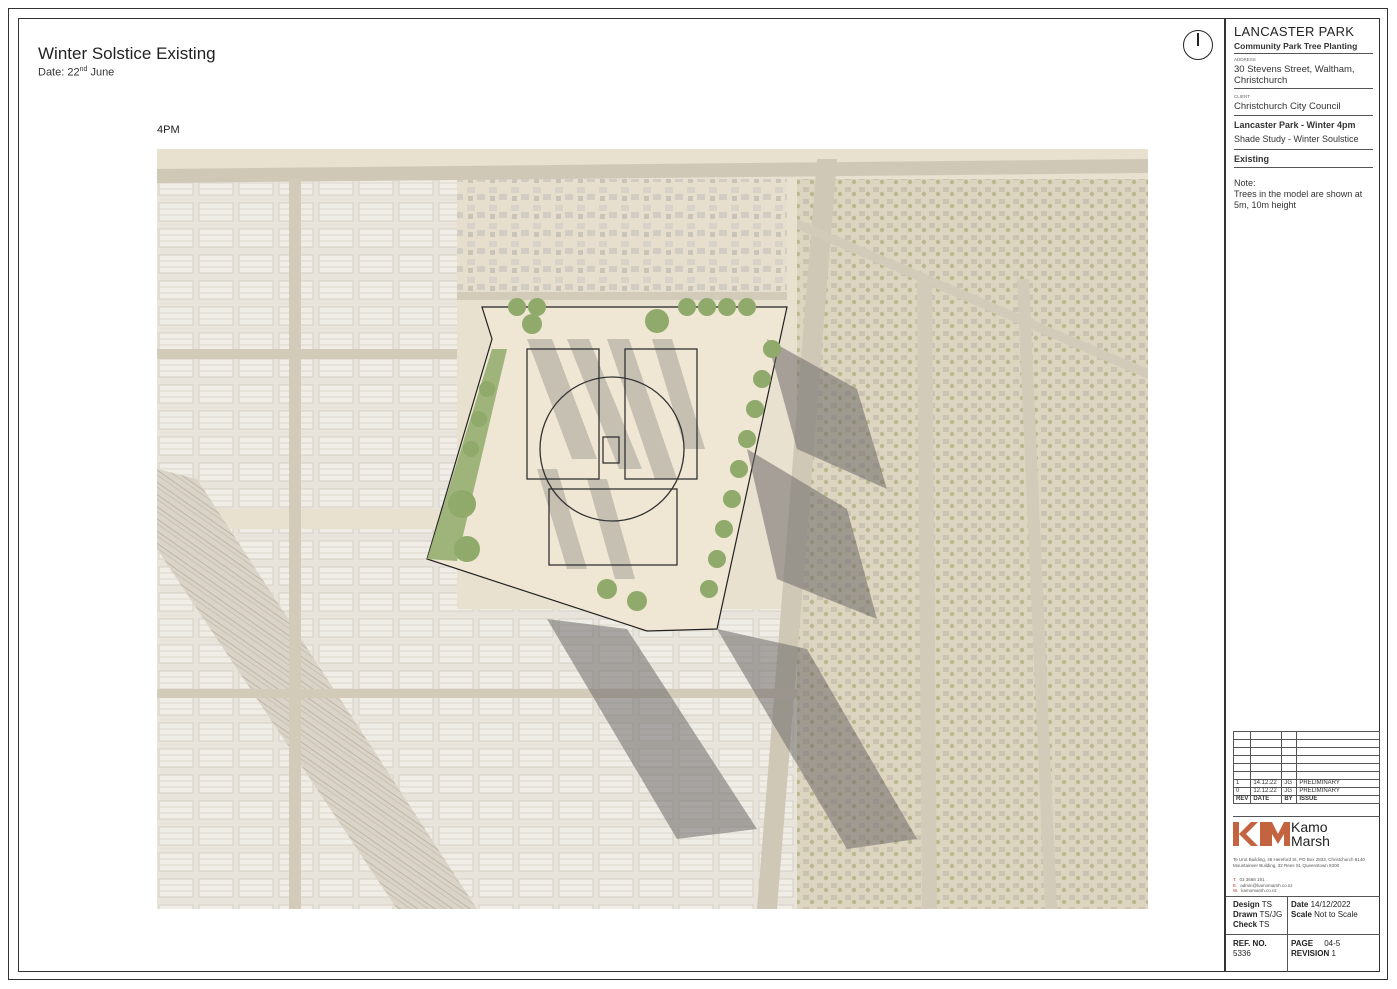 The image size is (1397, 989). What do you see at coordinates (76, 72) in the screenshot?
I see `sheet-date: Date: 22nd June` at bounding box center [76, 72].